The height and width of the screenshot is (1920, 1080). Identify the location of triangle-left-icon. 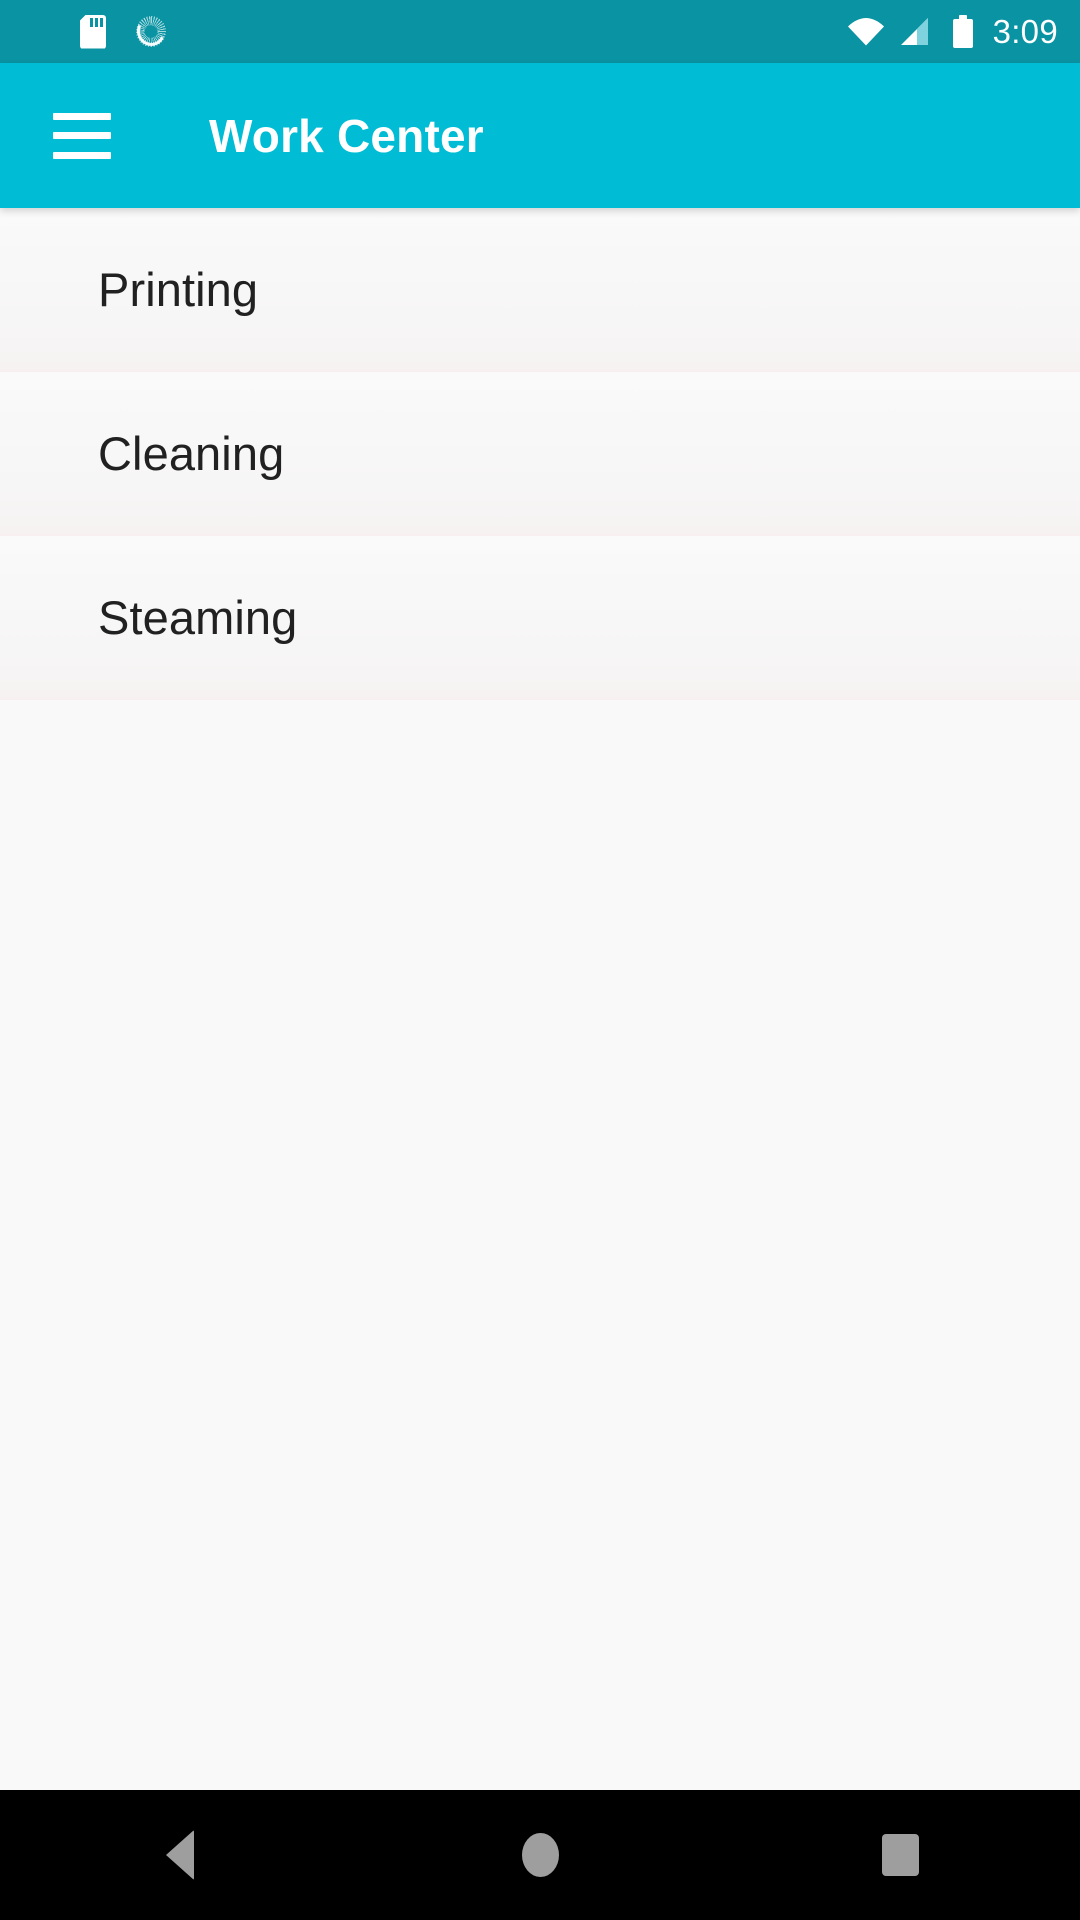
(180, 1855).